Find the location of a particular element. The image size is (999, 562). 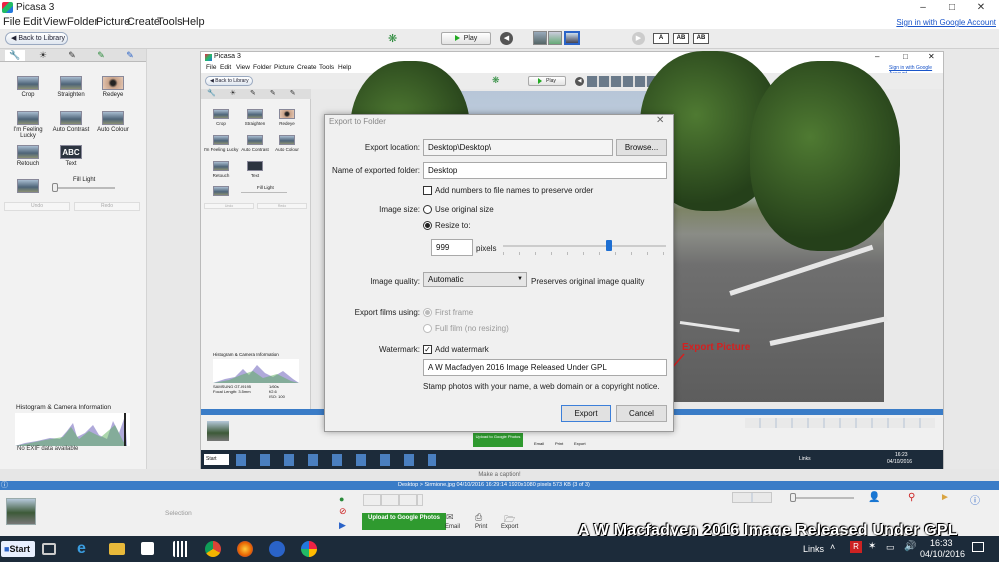

view-toggle-buttons is located at coordinates (752, 497).